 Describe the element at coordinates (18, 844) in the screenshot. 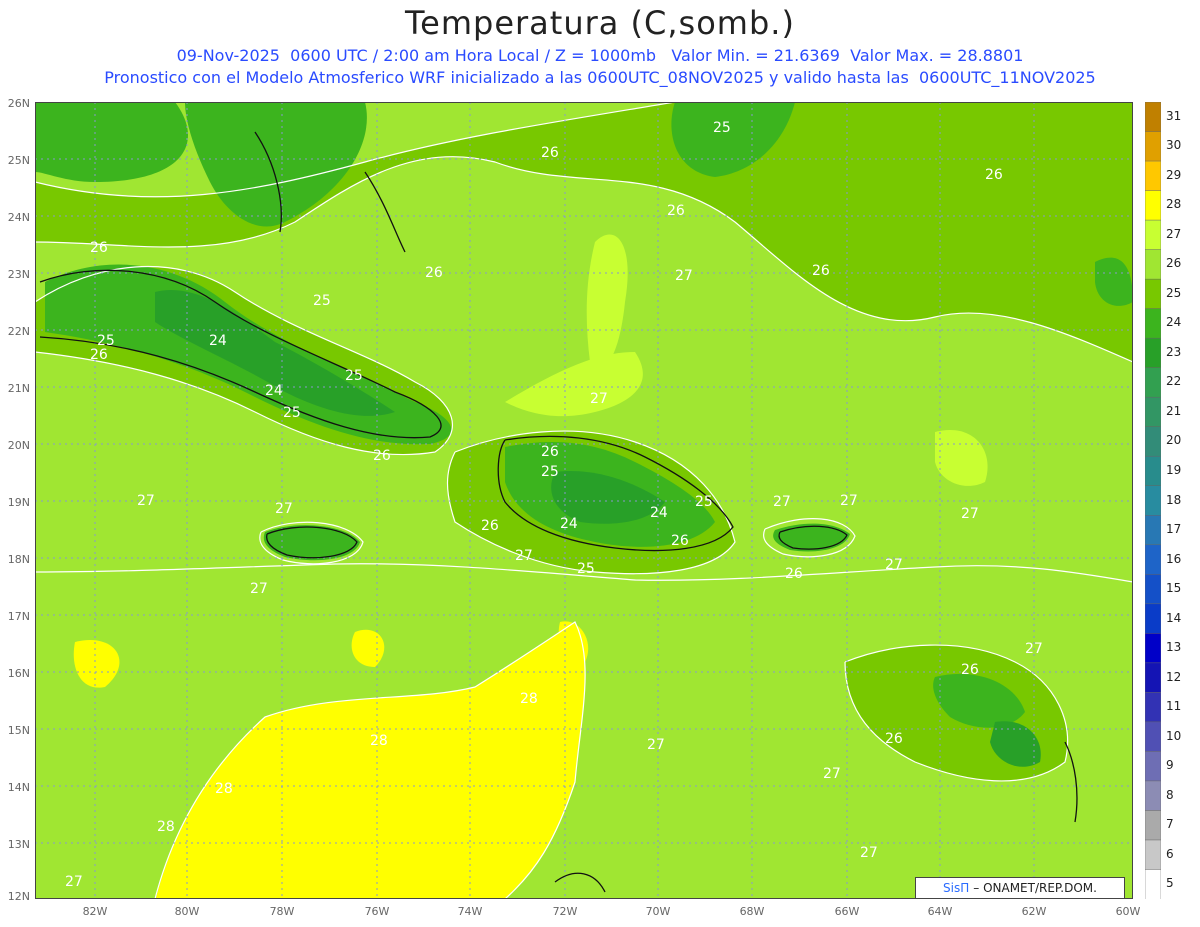

I see `lat-label: 13N` at that location.